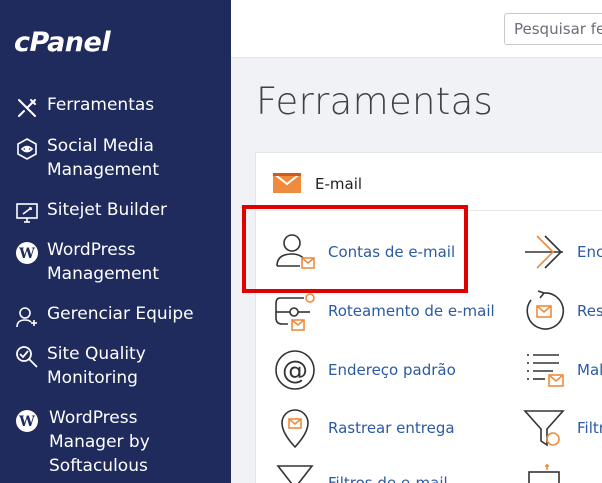 Image resolution: width=602 pixels, height=483 pixels. What do you see at coordinates (107, 210) in the screenshot?
I see `sidebar-item-label: Sitejet Builder` at bounding box center [107, 210].